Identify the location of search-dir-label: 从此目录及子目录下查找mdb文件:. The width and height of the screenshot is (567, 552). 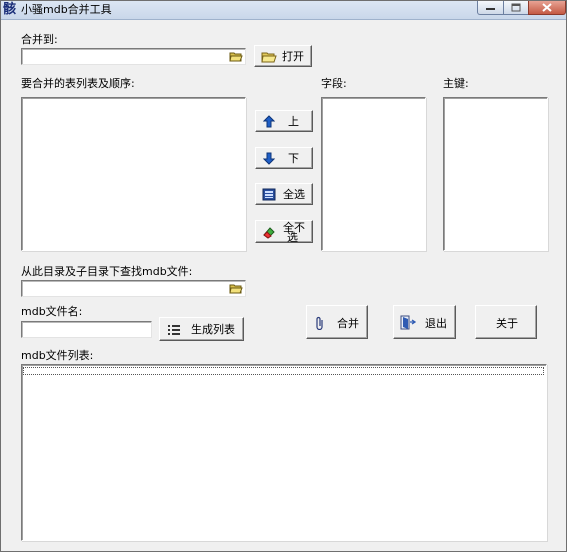
(107, 271).